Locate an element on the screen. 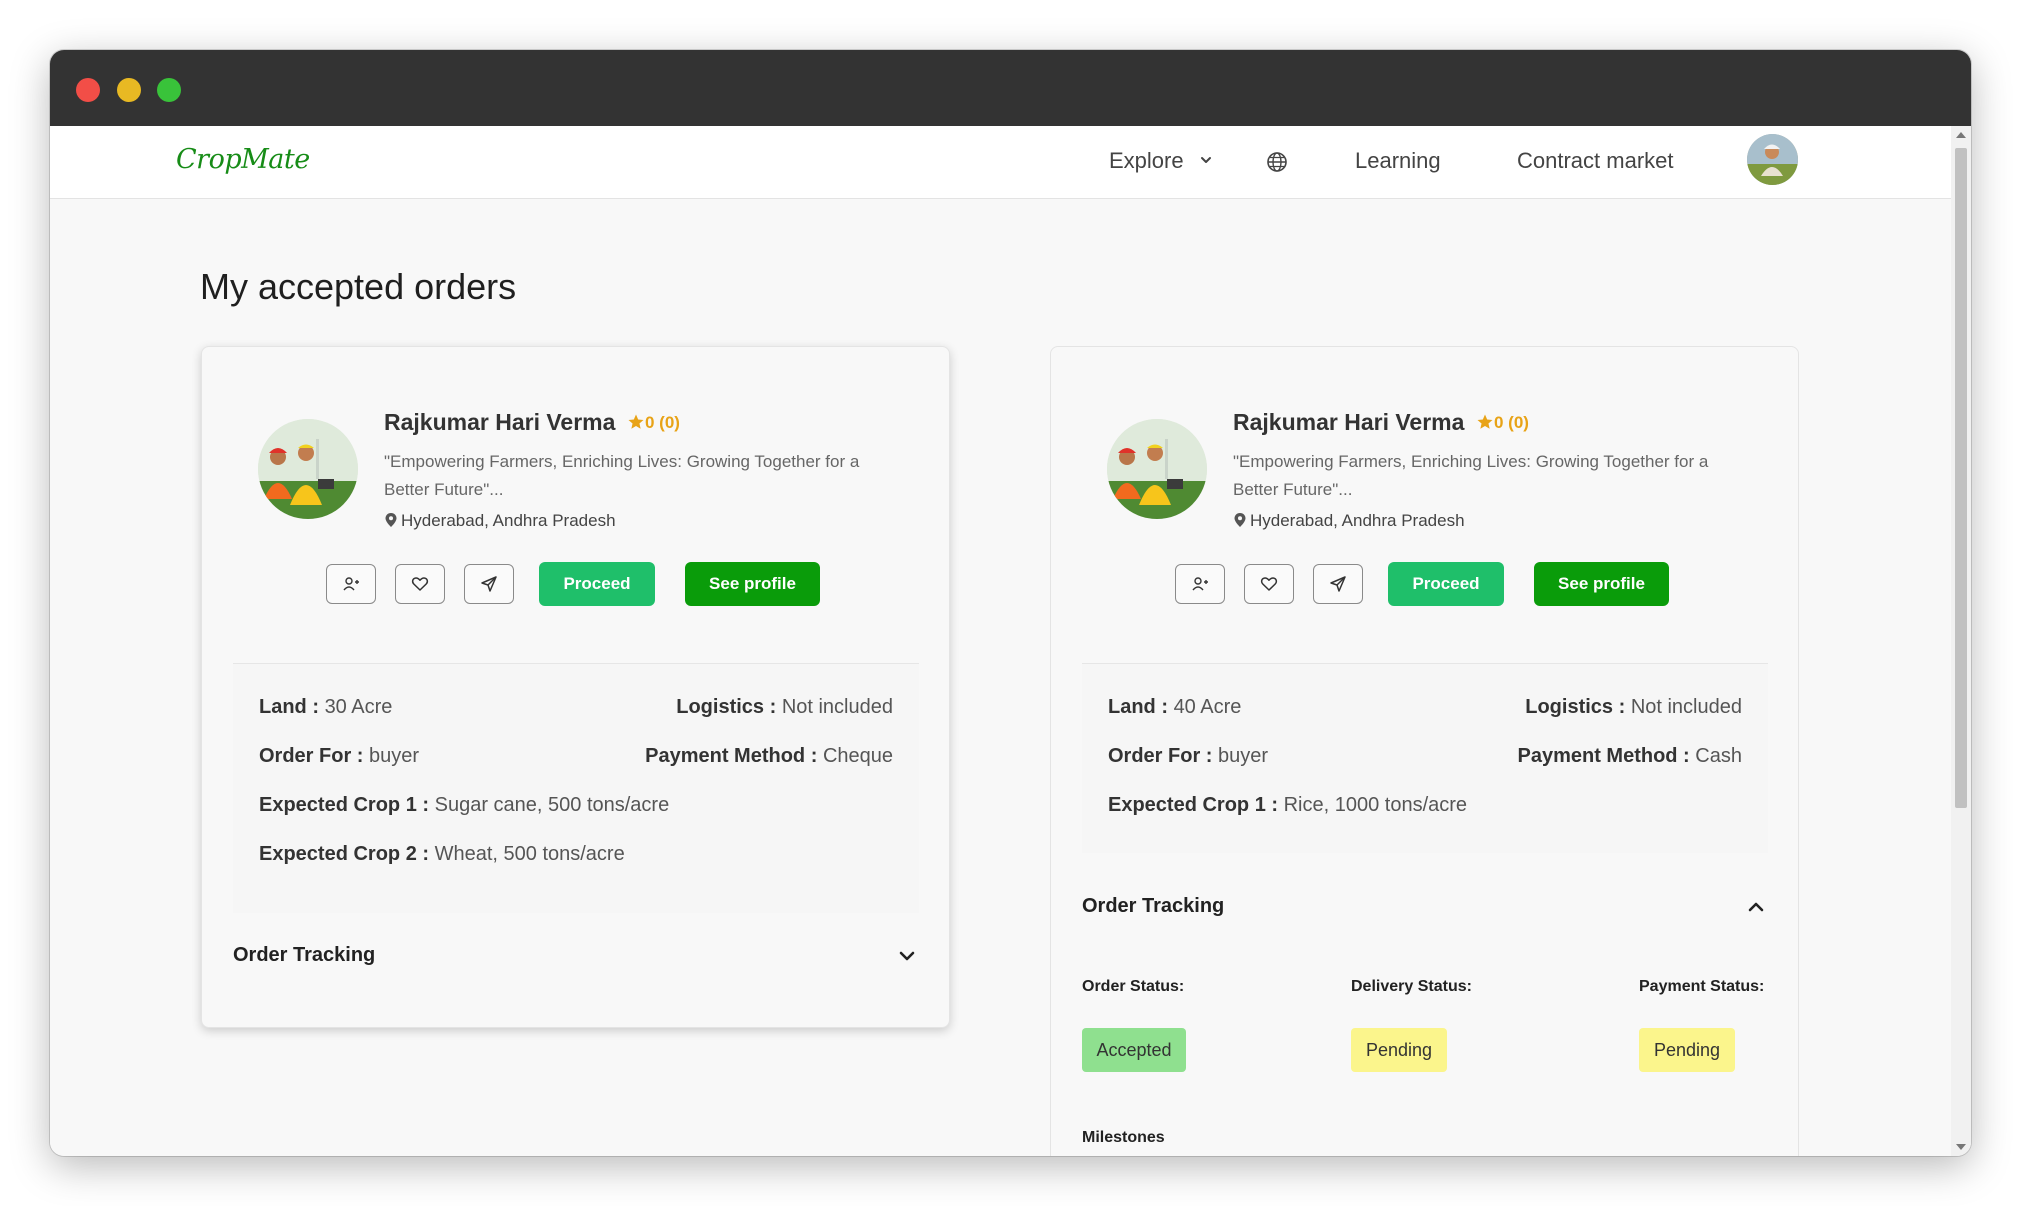 The width and height of the screenshot is (2021, 1206). scroll-down-arrow is located at coordinates (1961, 1147).